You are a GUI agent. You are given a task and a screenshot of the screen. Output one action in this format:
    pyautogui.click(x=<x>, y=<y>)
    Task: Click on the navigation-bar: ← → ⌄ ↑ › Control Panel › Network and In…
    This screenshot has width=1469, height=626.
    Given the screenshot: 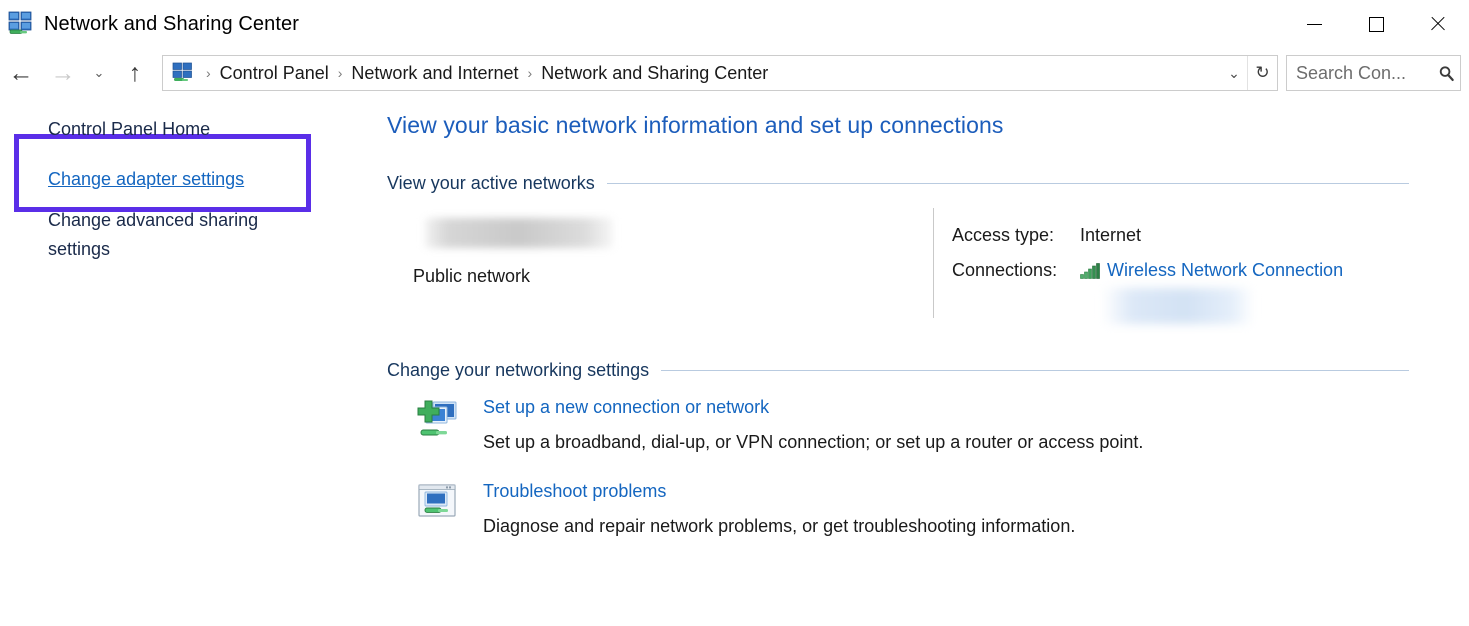 What is the action you would take?
    pyautogui.click(x=734, y=73)
    